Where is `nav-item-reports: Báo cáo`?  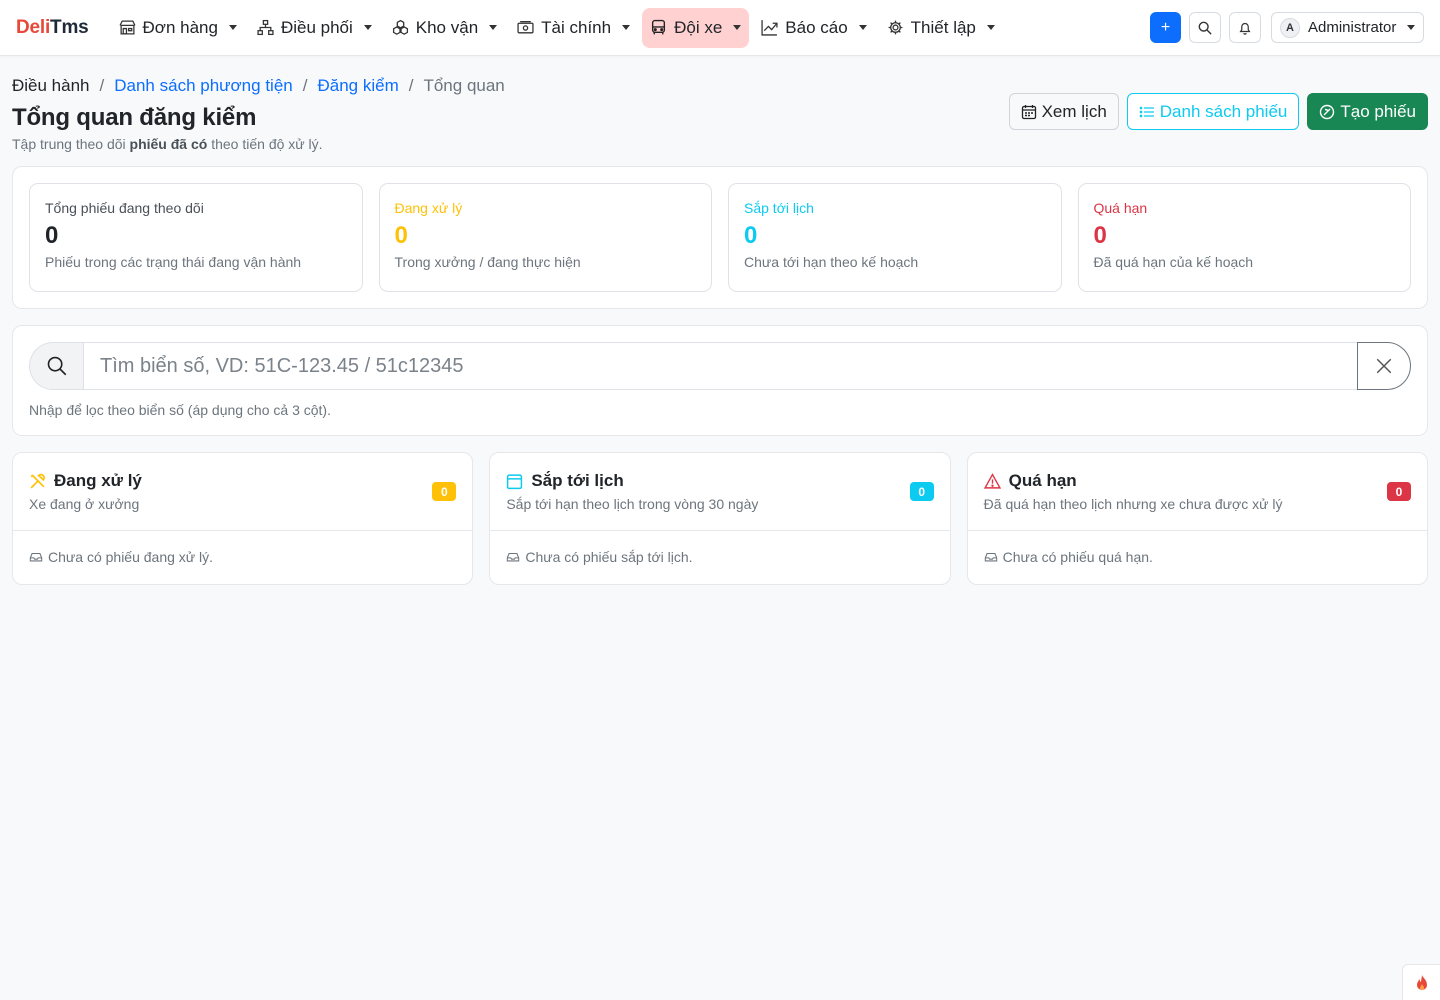
nav-item-reports: Báo cáo is located at coordinates (813, 28).